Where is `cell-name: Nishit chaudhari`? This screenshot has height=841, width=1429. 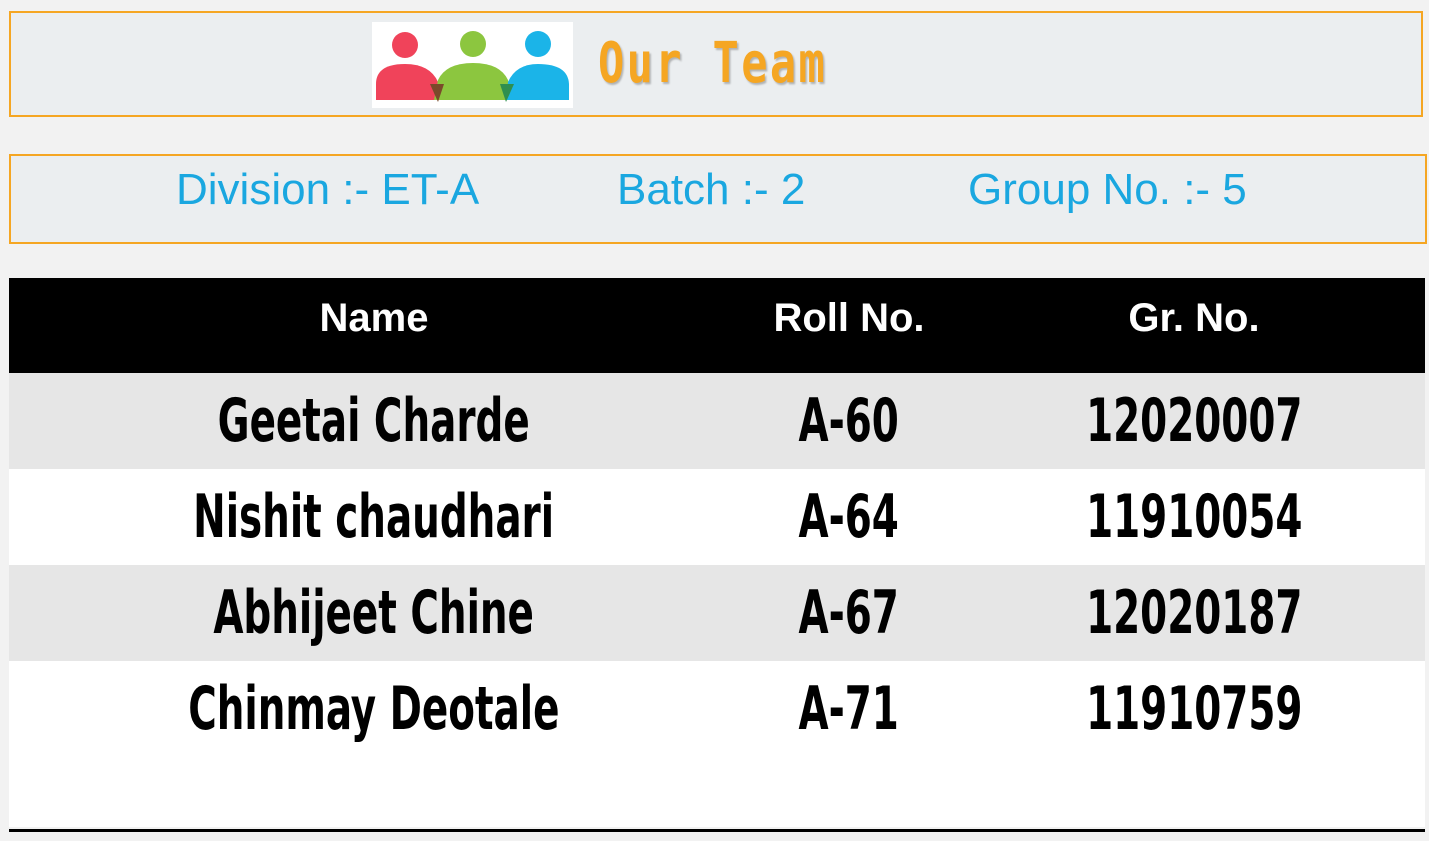
cell-name: Nishit chaudhari is located at coordinates (374, 517).